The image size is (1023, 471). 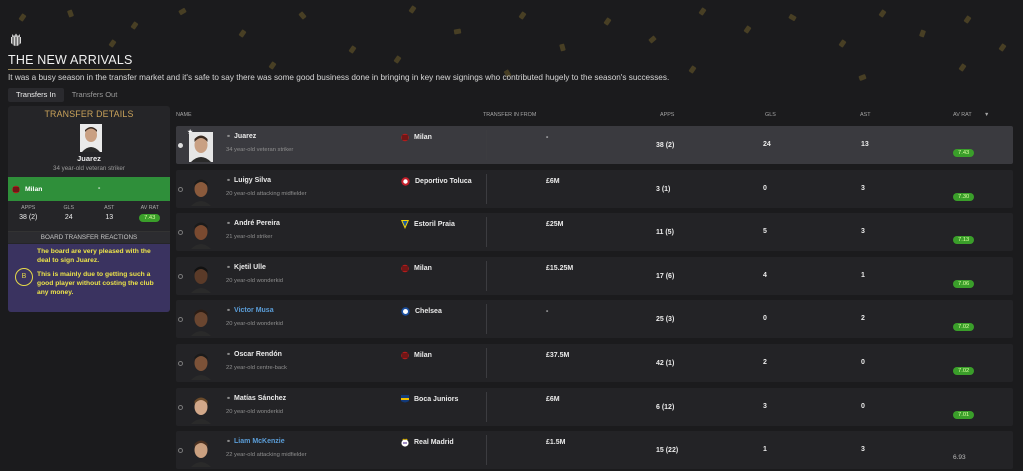 What do you see at coordinates (258, 354) in the screenshot?
I see `player-name: Oscar Rendón` at bounding box center [258, 354].